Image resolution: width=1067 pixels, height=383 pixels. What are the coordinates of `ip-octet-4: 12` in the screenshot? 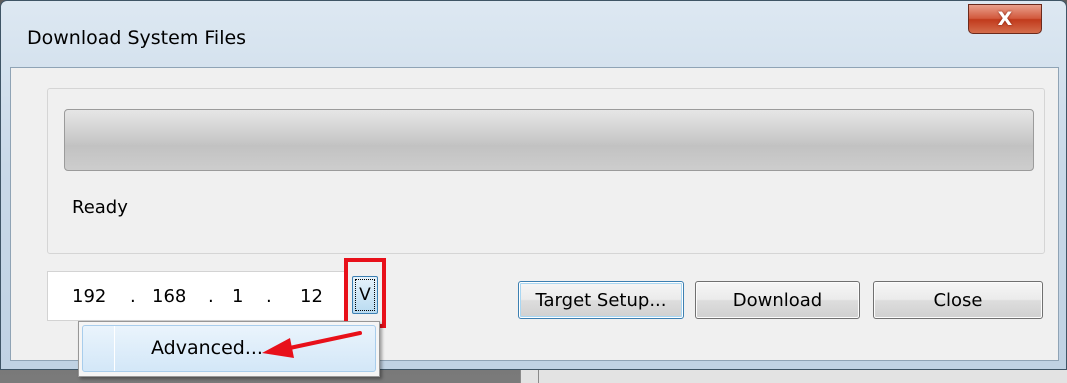 It's located at (311, 296).